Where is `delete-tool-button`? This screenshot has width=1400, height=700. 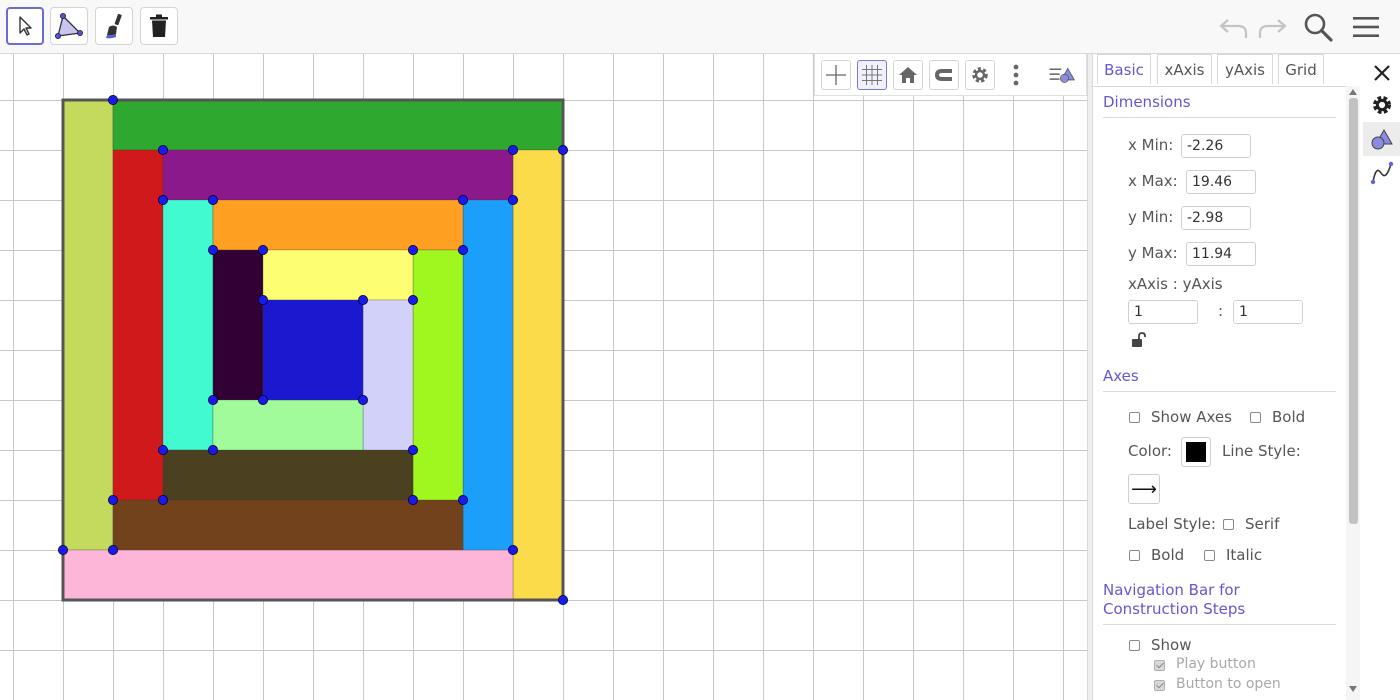 delete-tool-button is located at coordinates (159, 26).